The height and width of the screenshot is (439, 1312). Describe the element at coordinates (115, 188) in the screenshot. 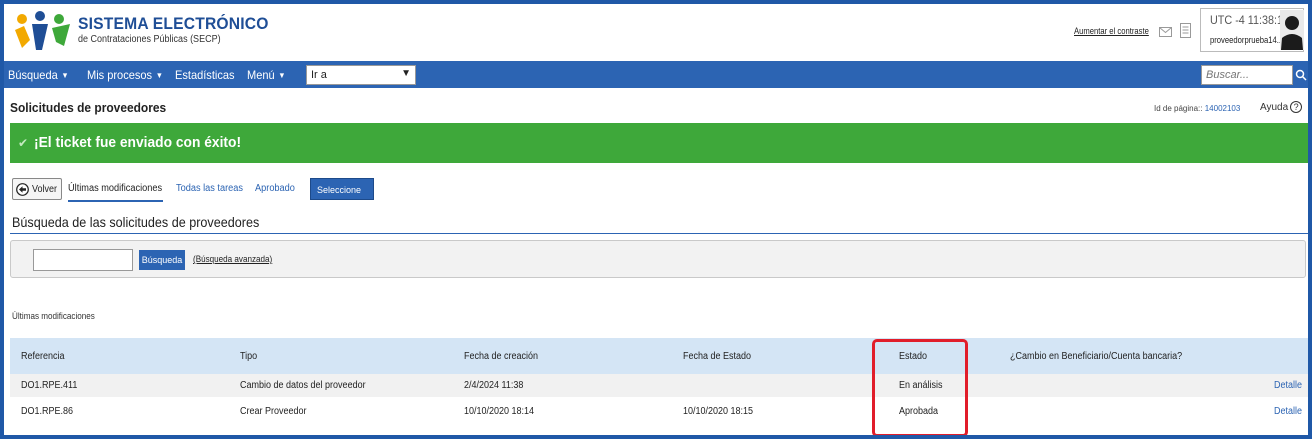

I see `tab-ultimas-modificaciones: Últimas modificaciones` at that location.